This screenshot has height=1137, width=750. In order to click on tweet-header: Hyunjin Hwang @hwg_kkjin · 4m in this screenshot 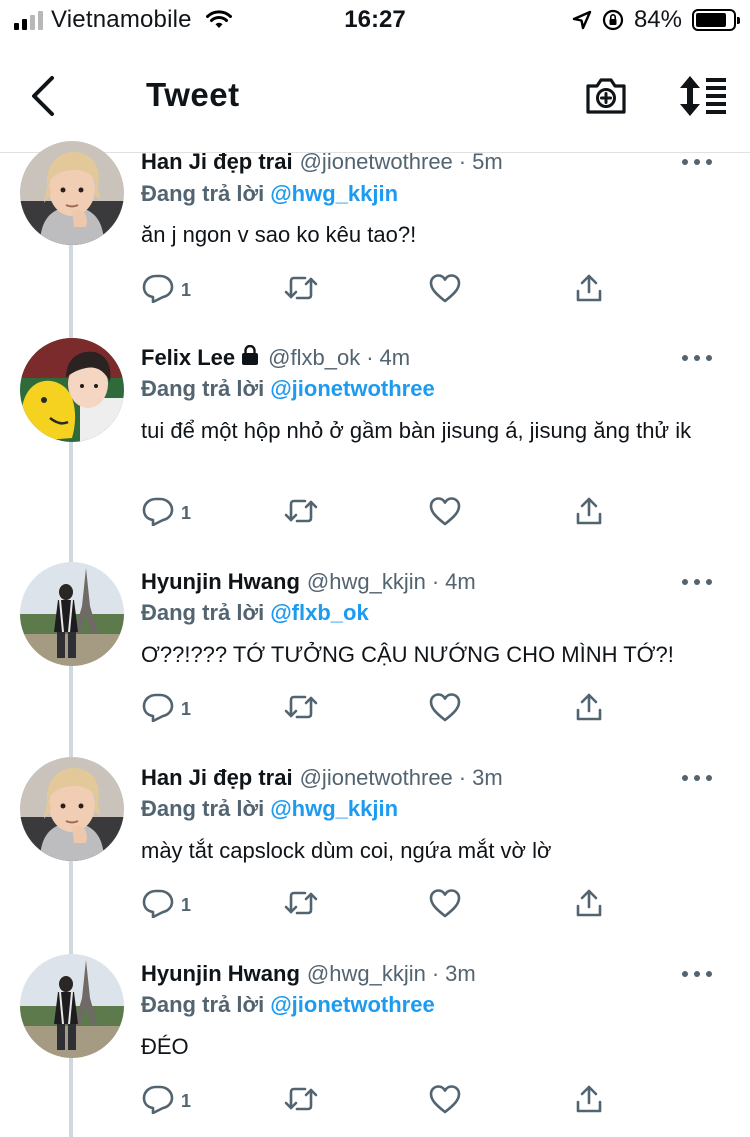, I will do `click(308, 582)`.